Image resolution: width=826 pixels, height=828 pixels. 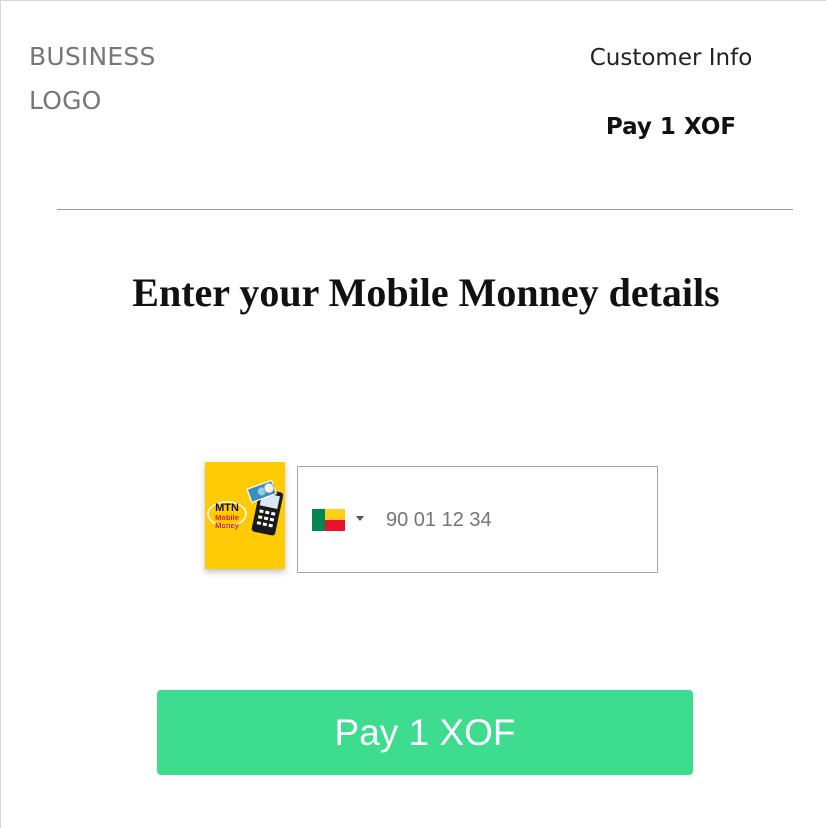 I want to click on business-logo: BUSINESS LOGO, so click(x=119, y=79).